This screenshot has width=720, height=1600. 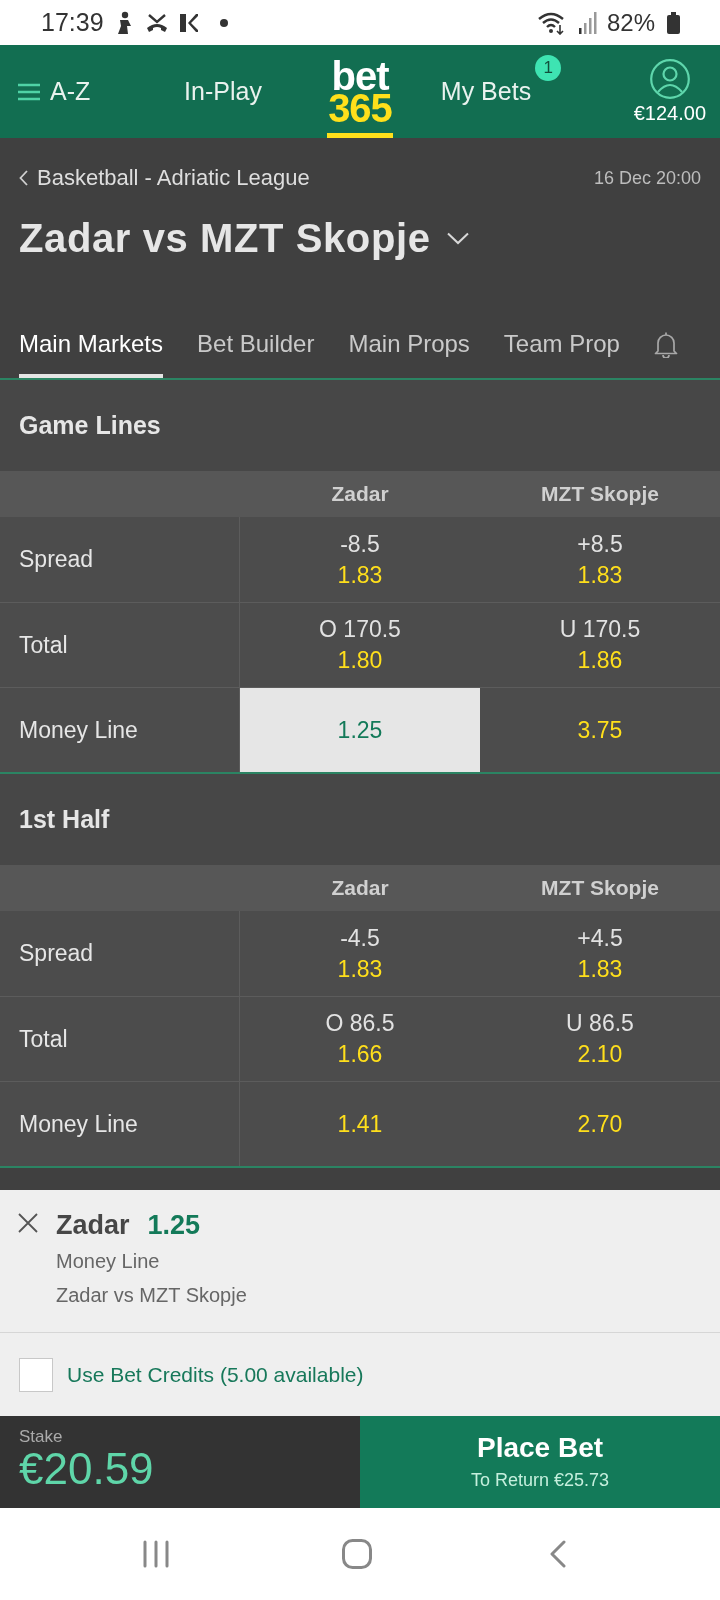 What do you see at coordinates (561, 343) in the screenshot?
I see `tab: Team Prop` at bounding box center [561, 343].